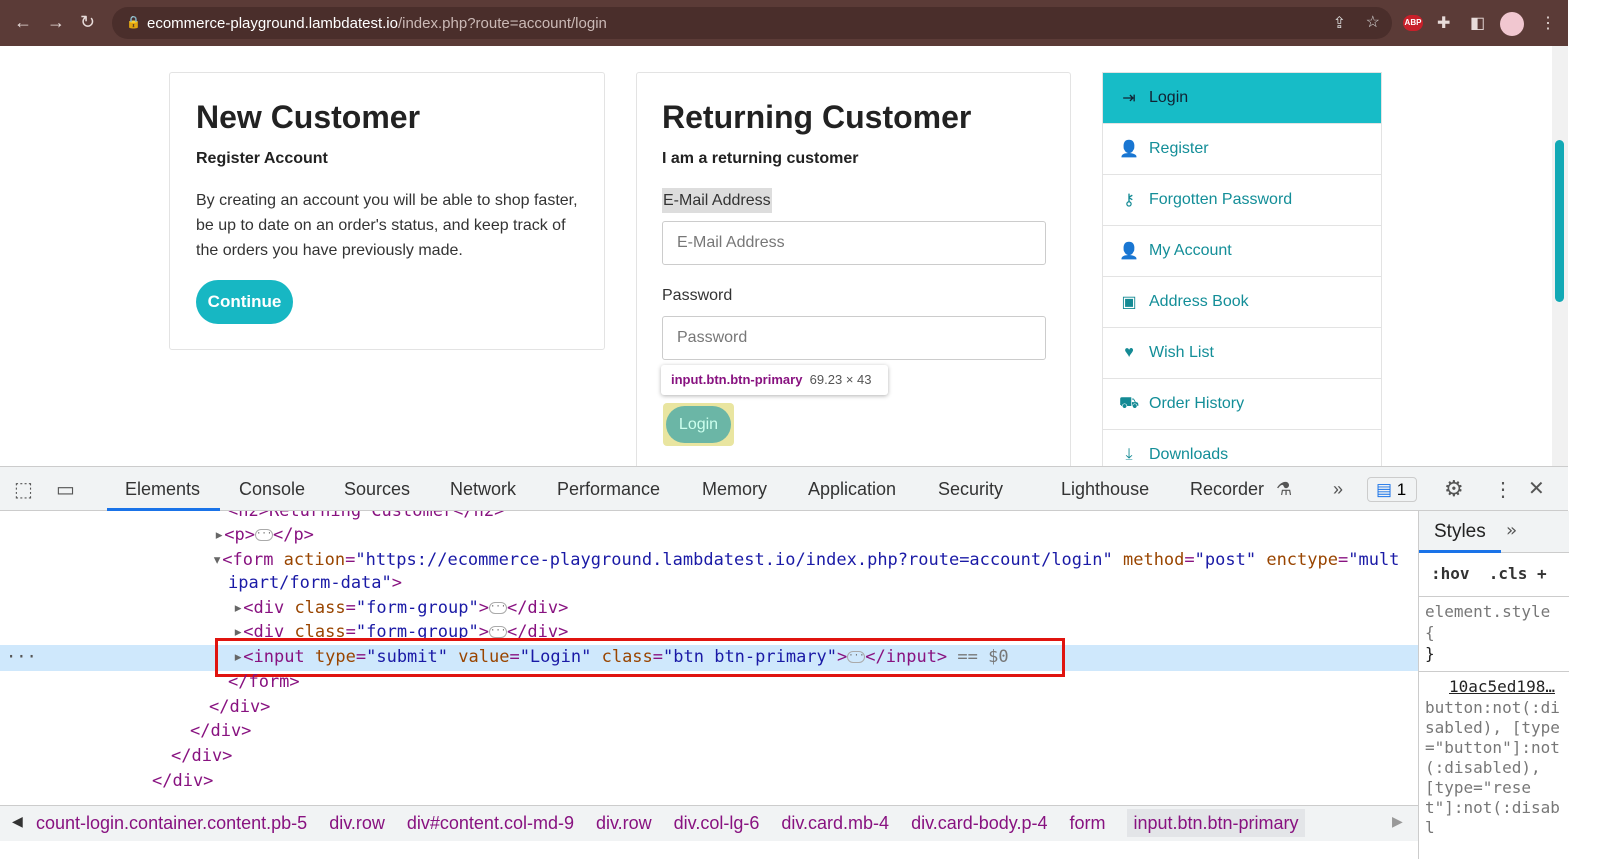  Describe the element at coordinates (1129, 149) in the screenshot. I see `user-plus-icon: 👤` at that location.